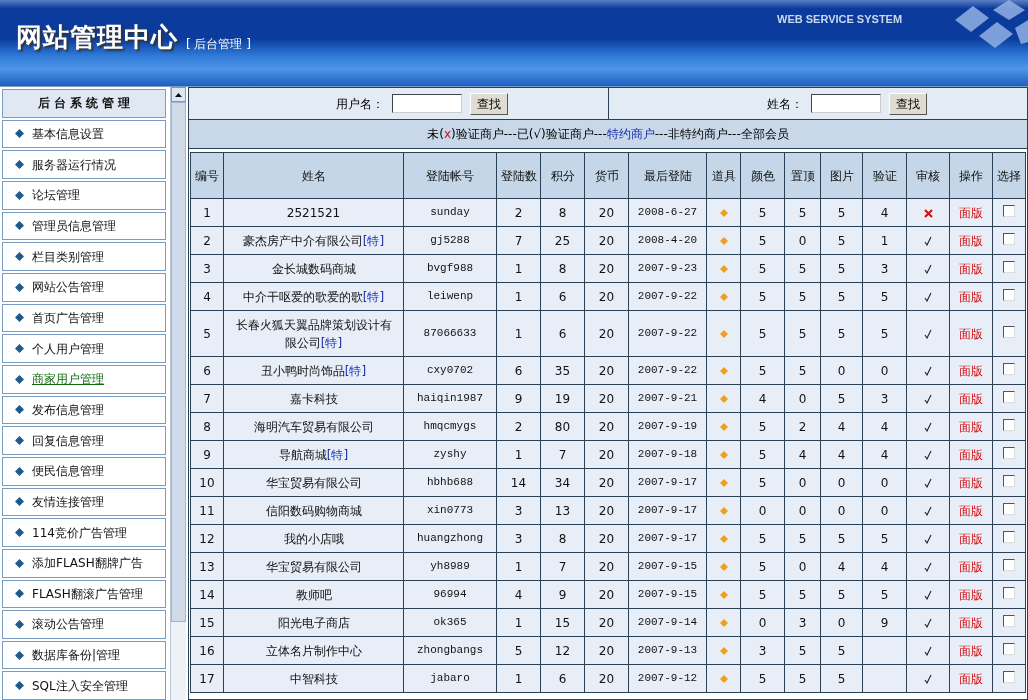  Describe the element at coordinates (562, 240) in the screenshot. I see `table-cell: 25` at that location.